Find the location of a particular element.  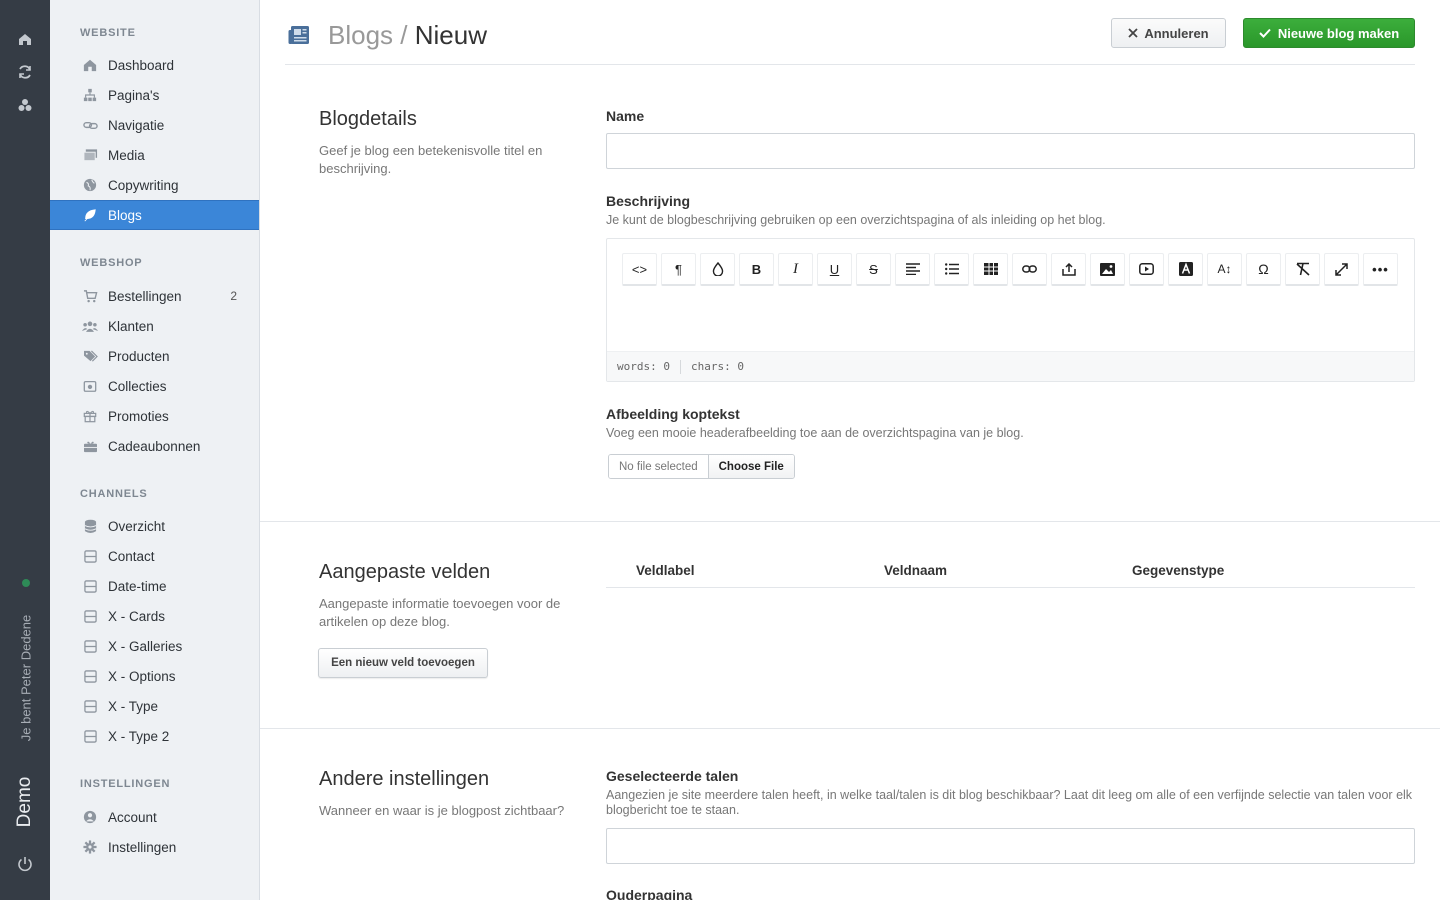

list-icon is located at coordinates (951, 269).